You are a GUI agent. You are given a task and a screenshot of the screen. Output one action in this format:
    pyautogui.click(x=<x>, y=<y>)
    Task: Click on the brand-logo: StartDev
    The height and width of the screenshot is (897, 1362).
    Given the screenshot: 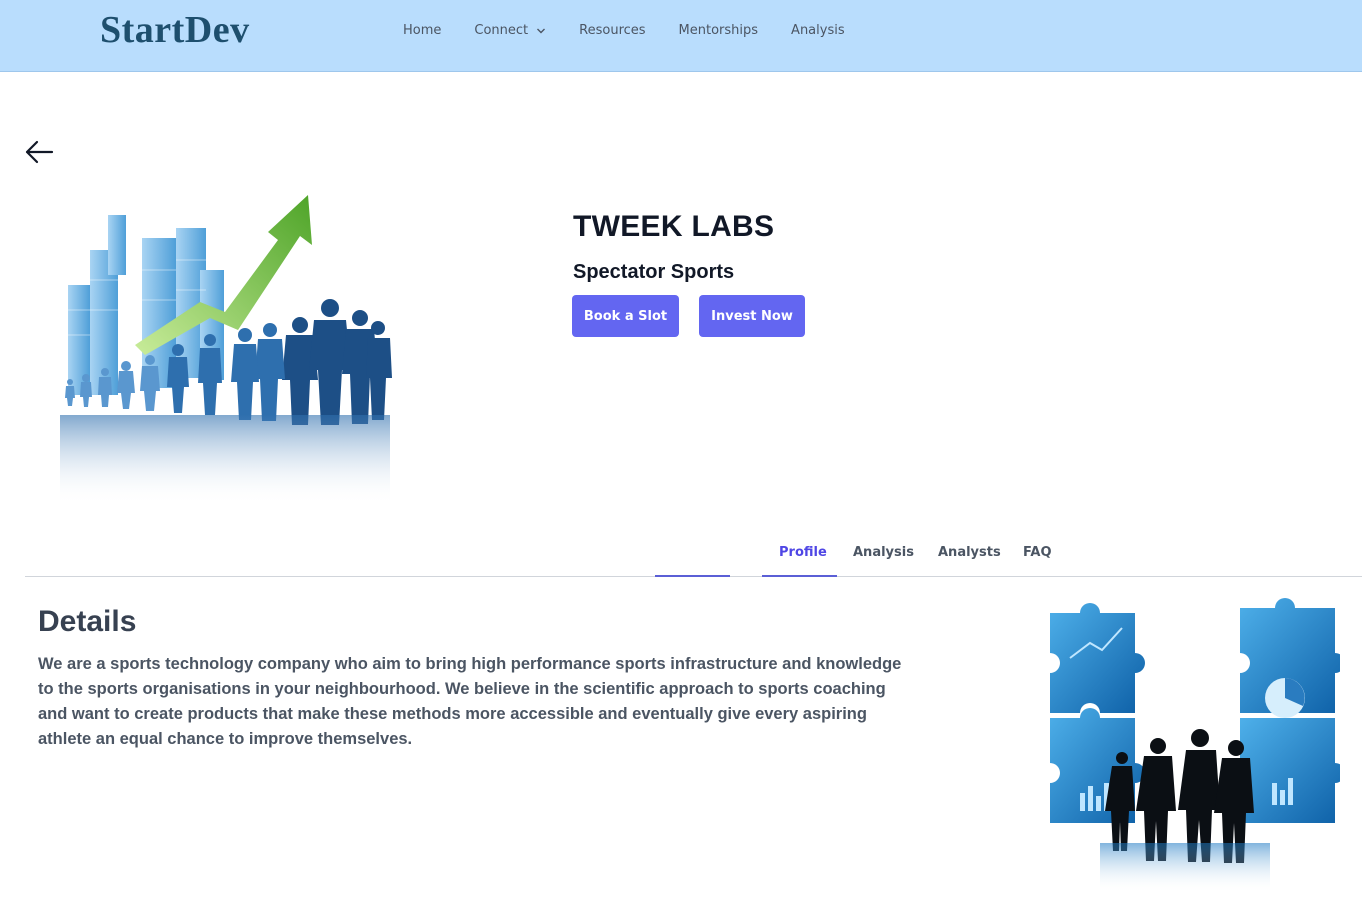 What is the action you would take?
    pyautogui.click(x=175, y=30)
    